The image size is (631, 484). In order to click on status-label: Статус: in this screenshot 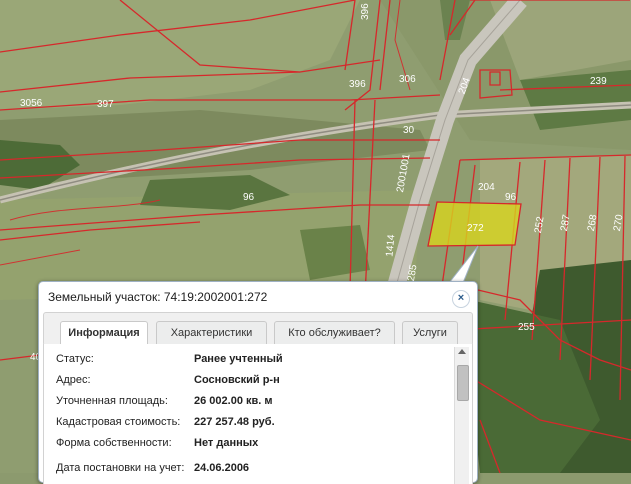, I will do `click(75, 359)`.